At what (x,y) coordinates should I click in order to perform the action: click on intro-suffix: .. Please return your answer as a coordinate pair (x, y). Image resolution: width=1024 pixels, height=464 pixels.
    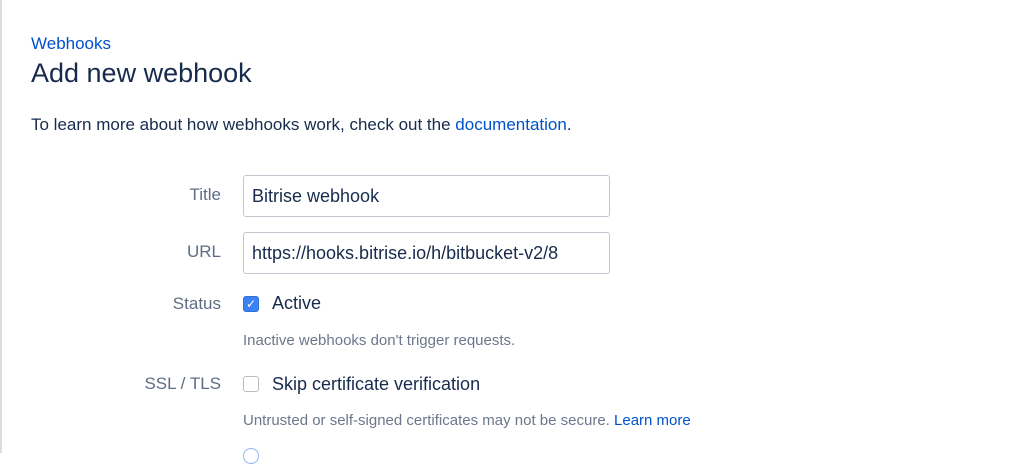
    Looking at the image, I should click on (569, 124).